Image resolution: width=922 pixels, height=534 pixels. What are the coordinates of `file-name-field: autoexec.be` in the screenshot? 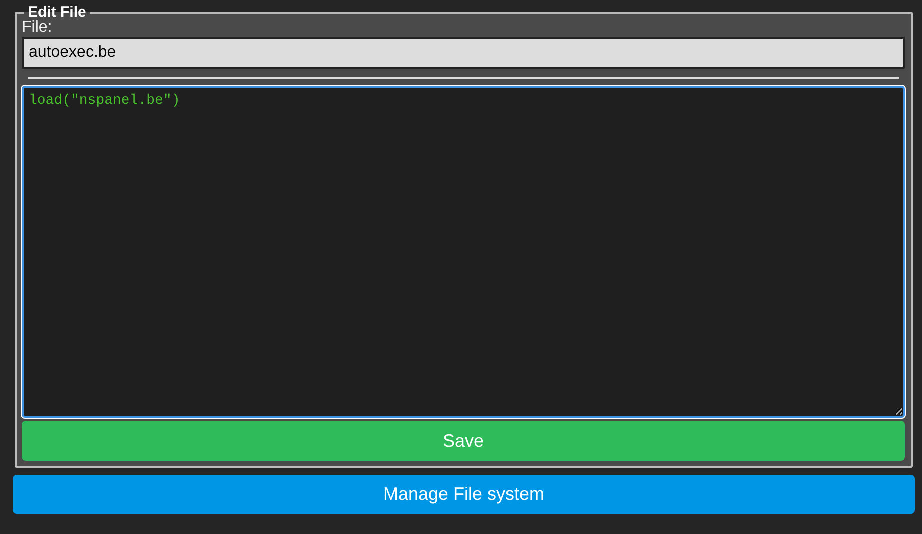 It's located at (463, 53).